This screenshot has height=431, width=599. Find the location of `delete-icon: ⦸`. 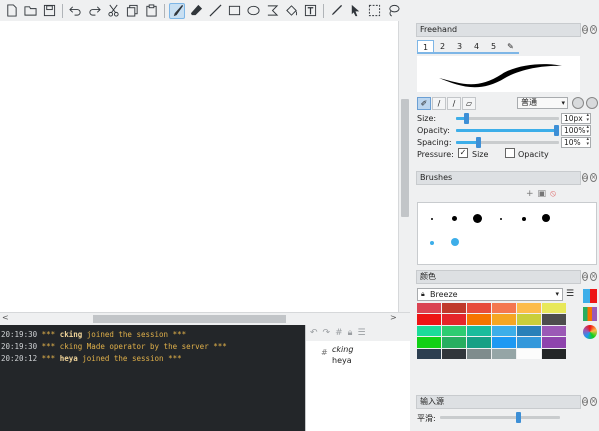

delete-icon: ⦸ is located at coordinates (553, 194).